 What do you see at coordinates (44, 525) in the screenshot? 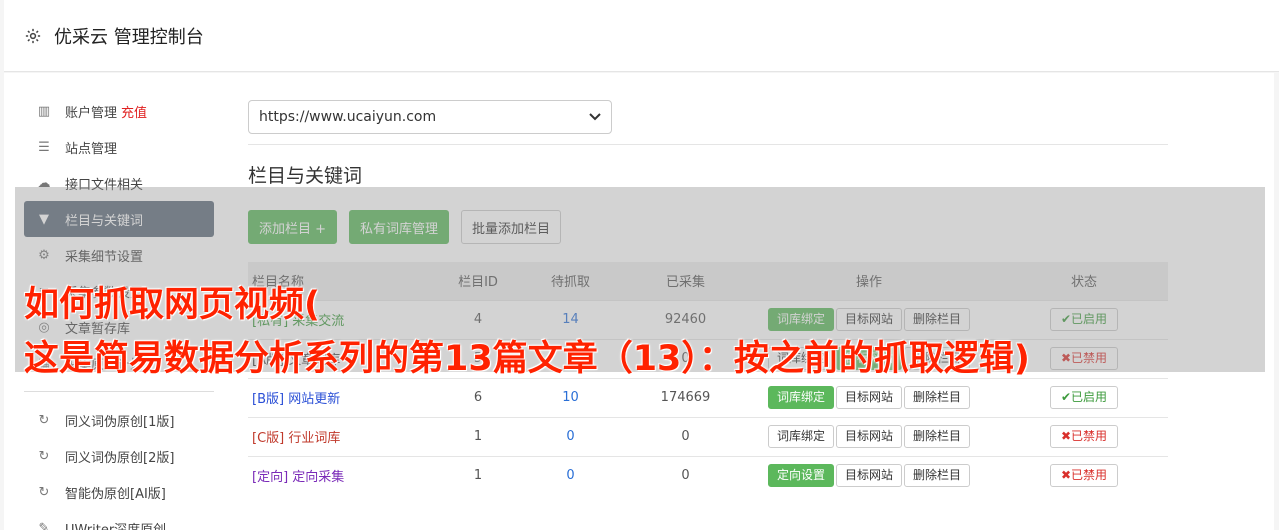
I see `edit-icon: ✎` at bounding box center [44, 525].